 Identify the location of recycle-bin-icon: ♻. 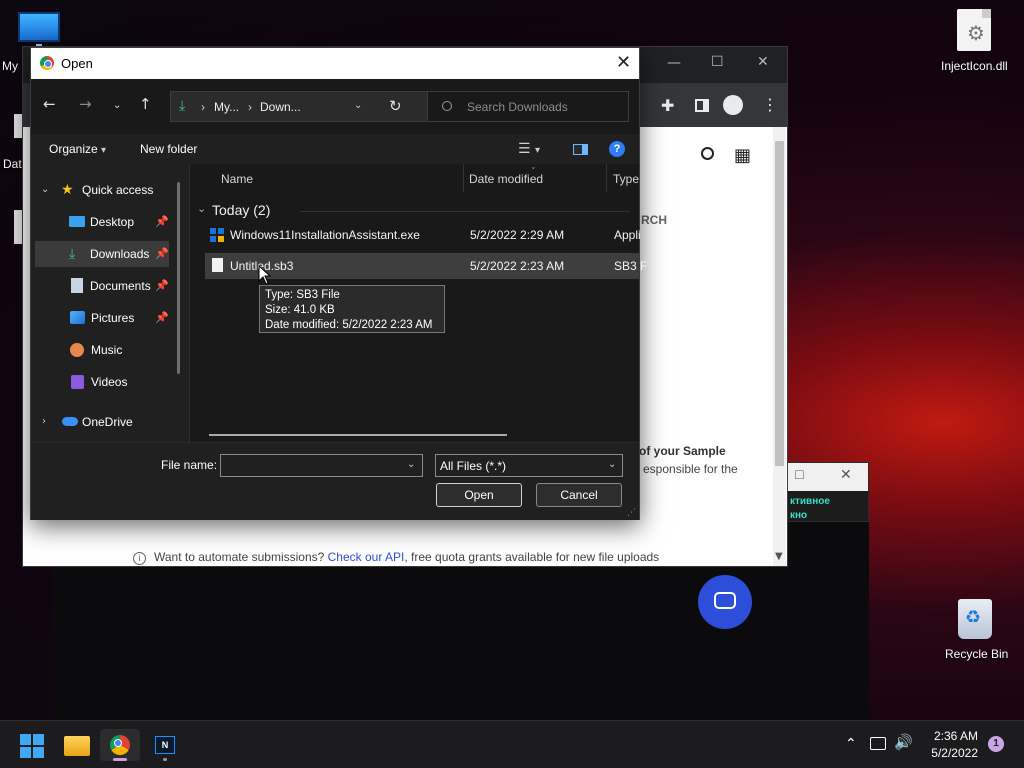
(975, 619).